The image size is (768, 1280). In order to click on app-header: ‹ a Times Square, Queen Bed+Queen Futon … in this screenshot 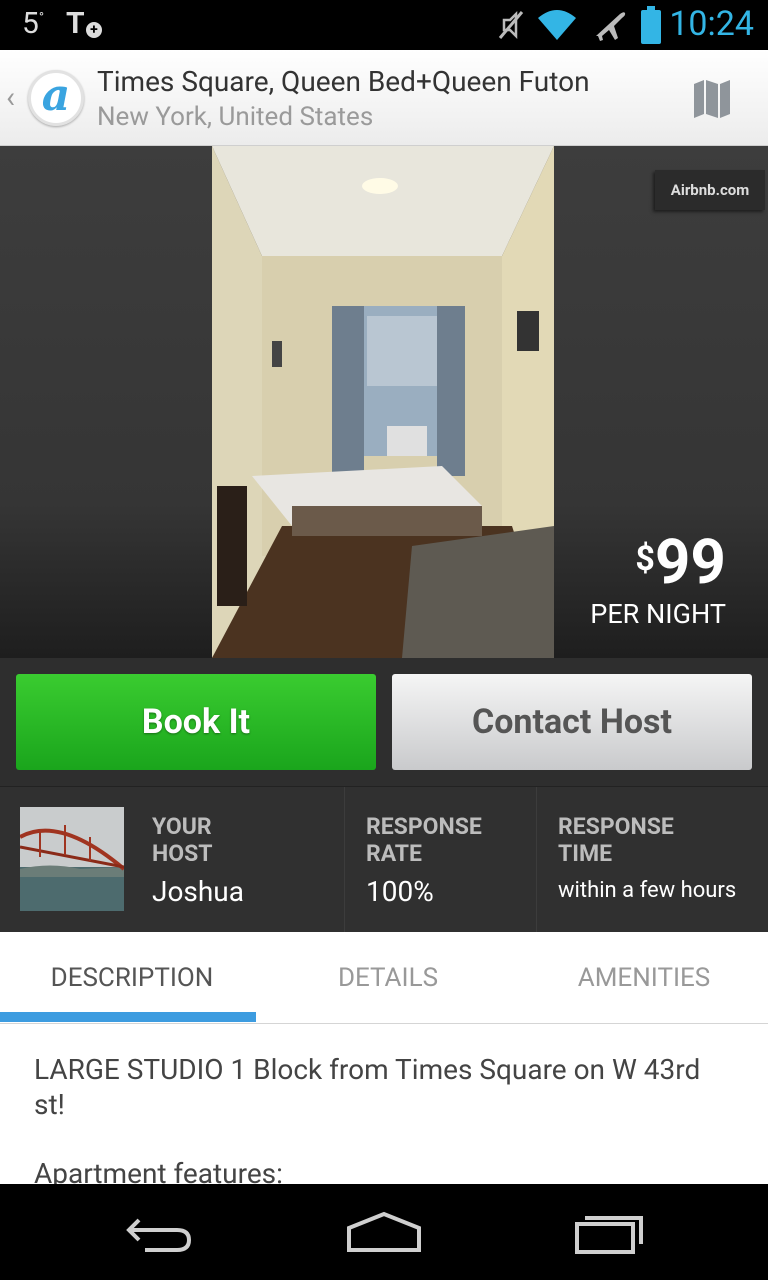, I will do `click(384, 98)`.